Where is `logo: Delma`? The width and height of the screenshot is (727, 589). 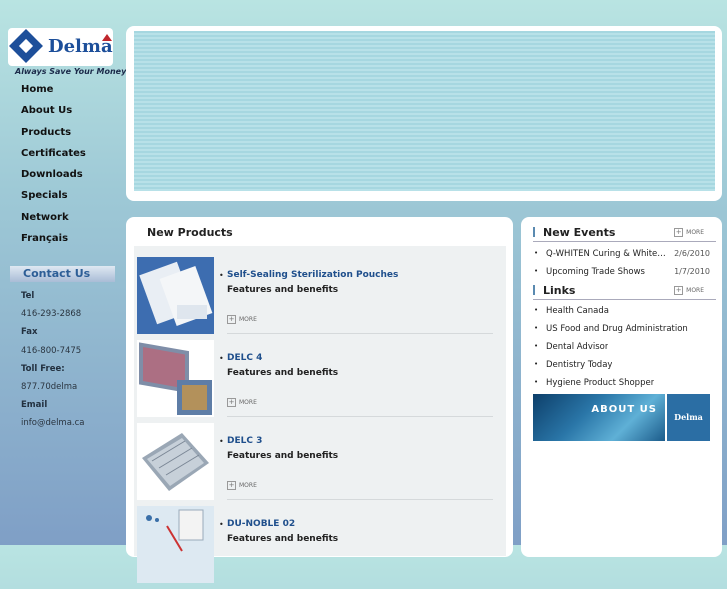
logo: Delma is located at coordinates (60, 47).